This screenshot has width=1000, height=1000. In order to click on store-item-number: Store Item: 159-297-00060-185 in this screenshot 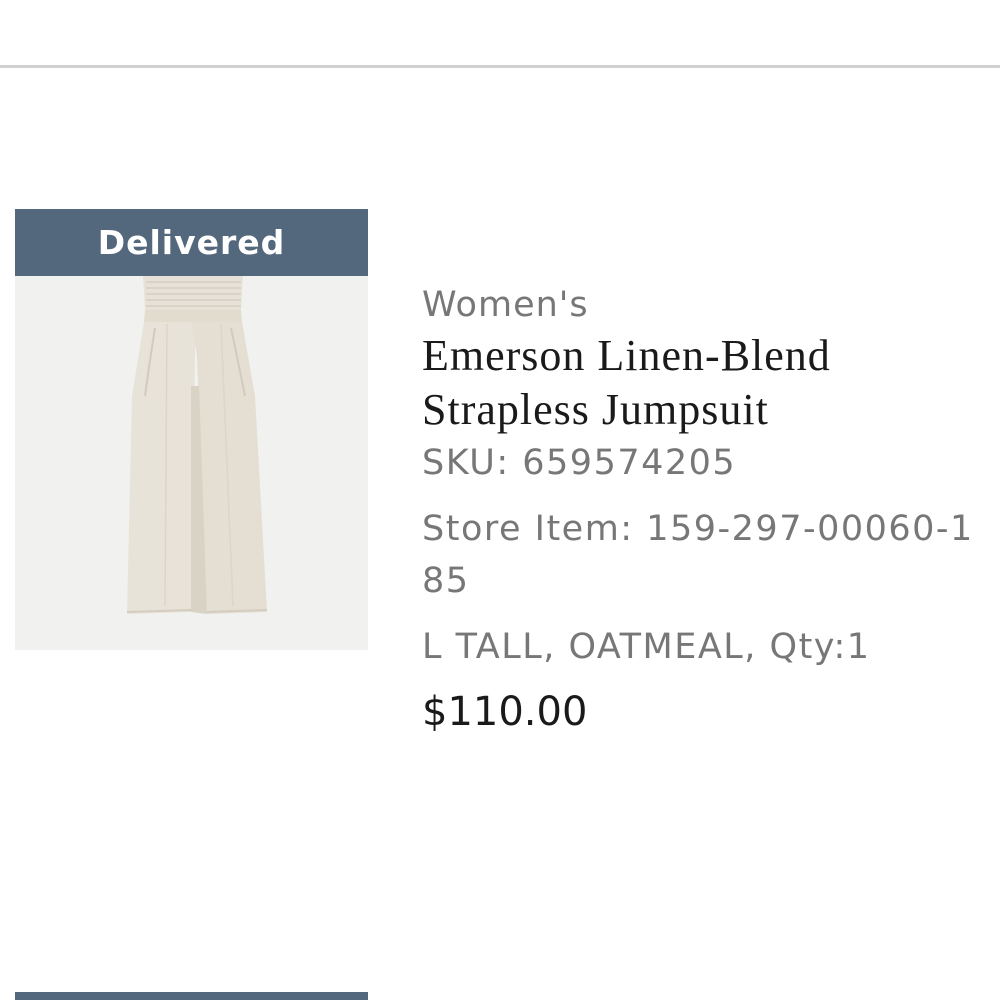, I will do `click(698, 555)`.